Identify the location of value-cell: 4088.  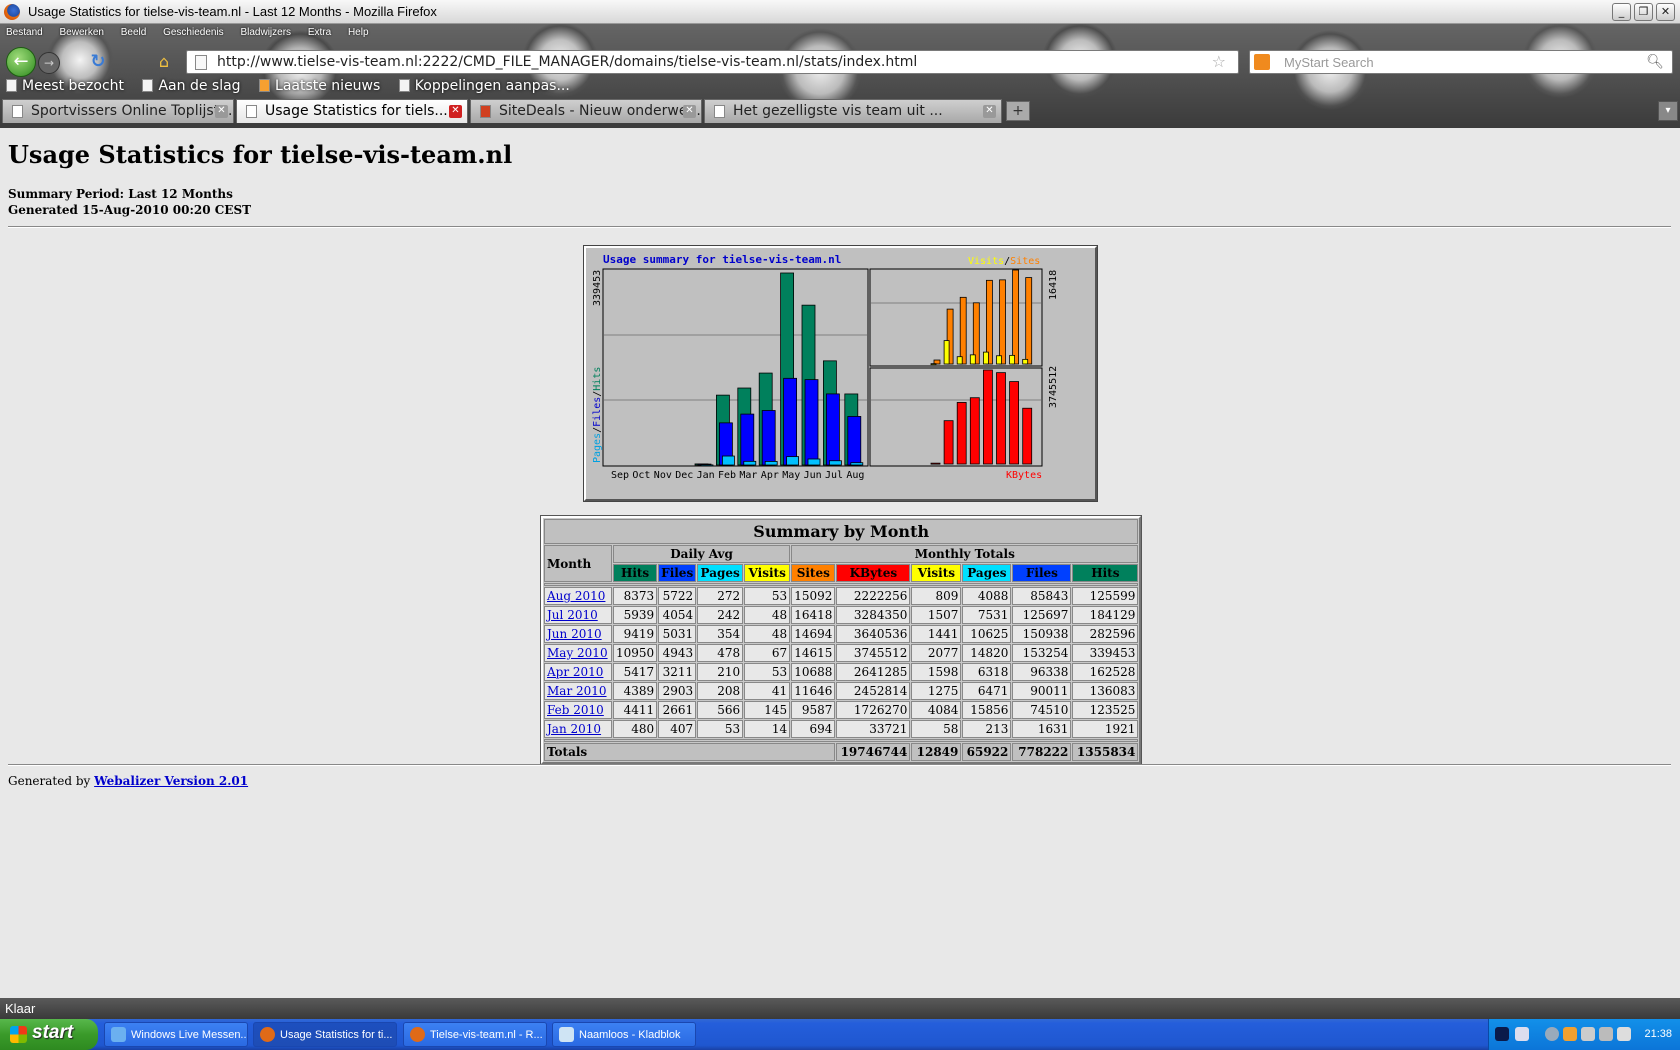
(987, 596).